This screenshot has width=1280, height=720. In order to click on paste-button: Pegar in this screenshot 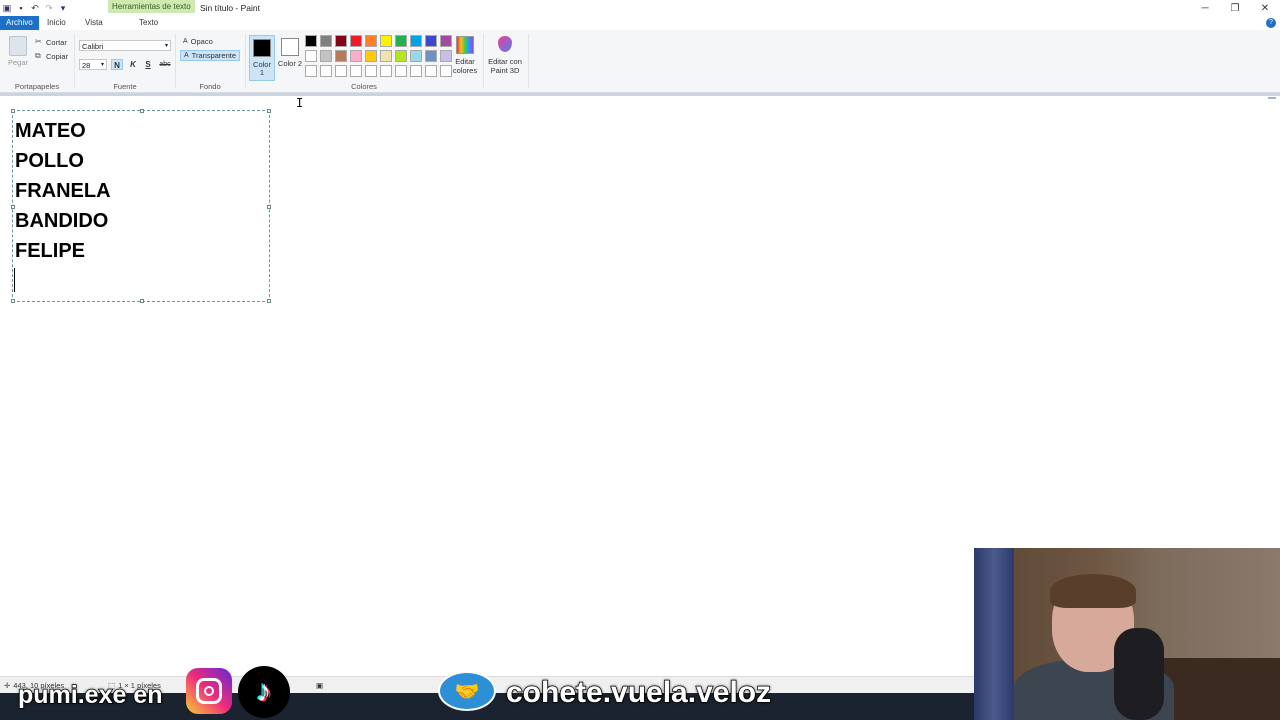, I will do `click(18, 54)`.